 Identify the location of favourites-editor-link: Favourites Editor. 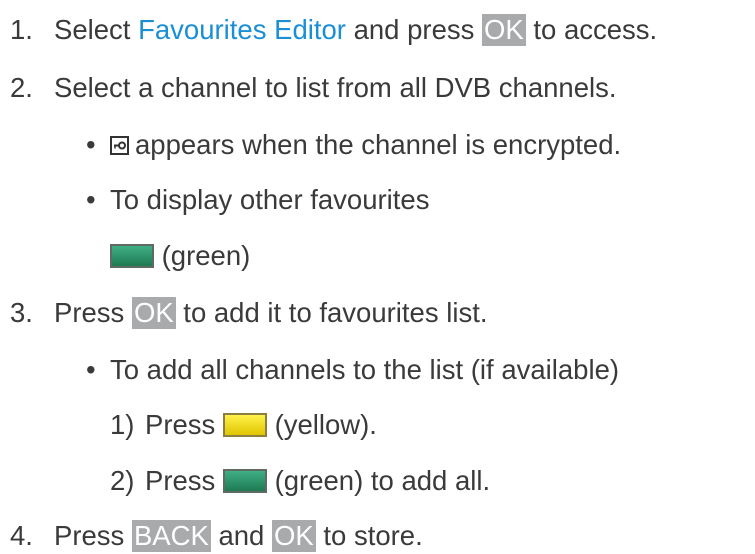
(242, 29).